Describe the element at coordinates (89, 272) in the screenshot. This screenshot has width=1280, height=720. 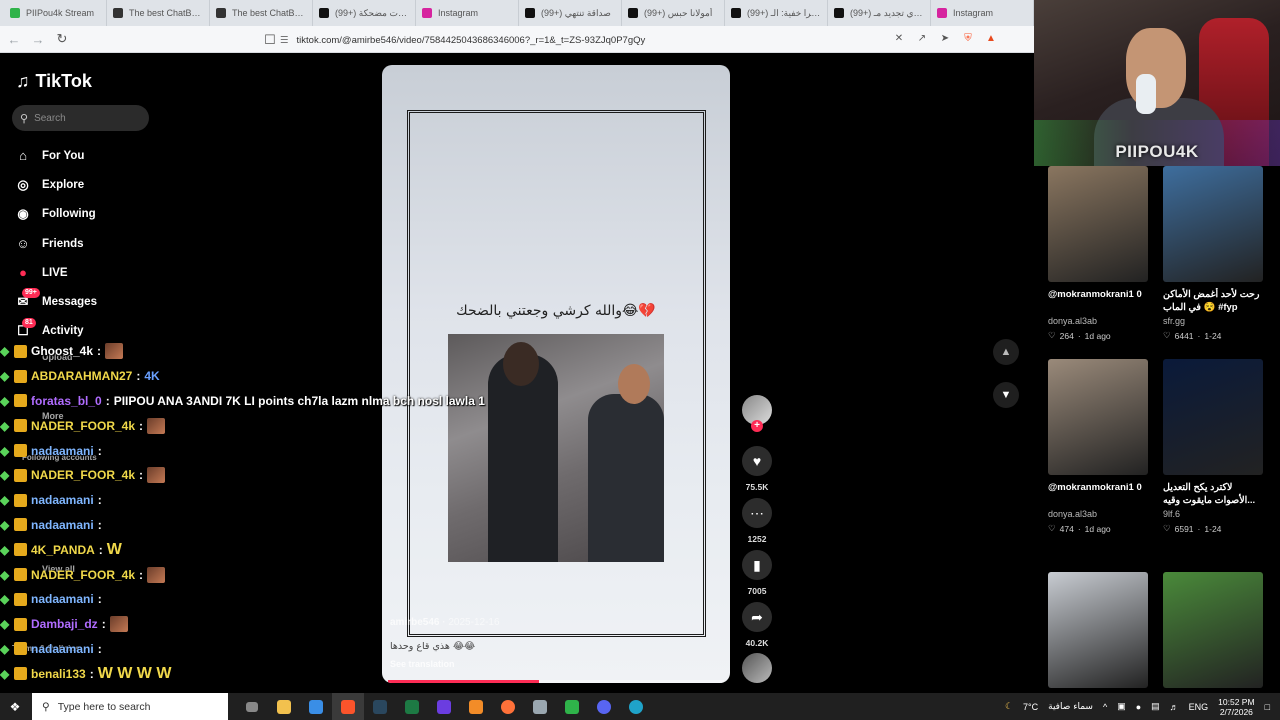
I see `sidebar-item-live: ● LIVE` at that location.